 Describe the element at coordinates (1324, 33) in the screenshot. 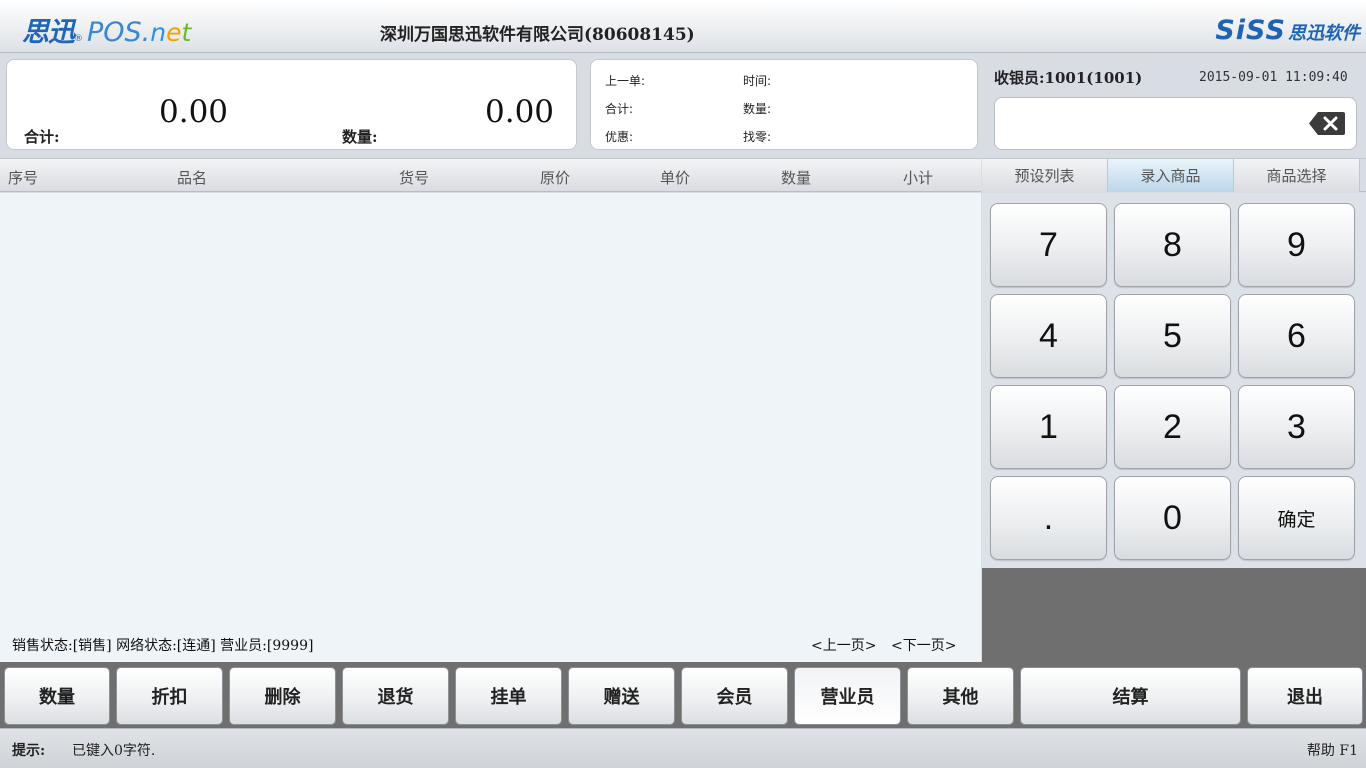

I see `brand-cn-text: 思迅软件` at that location.